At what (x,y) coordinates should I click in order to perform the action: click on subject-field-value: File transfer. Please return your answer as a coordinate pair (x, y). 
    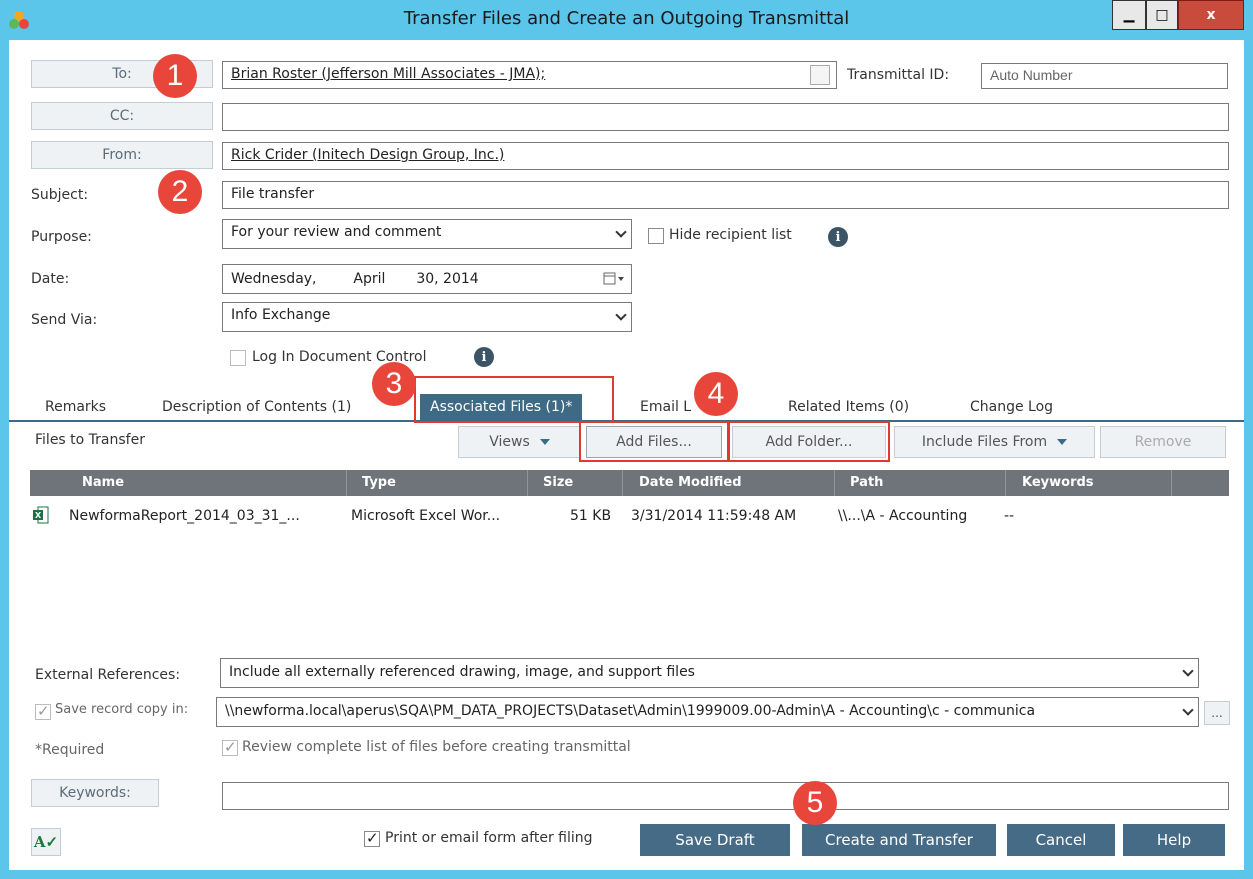
    Looking at the image, I should click on (273, 194).